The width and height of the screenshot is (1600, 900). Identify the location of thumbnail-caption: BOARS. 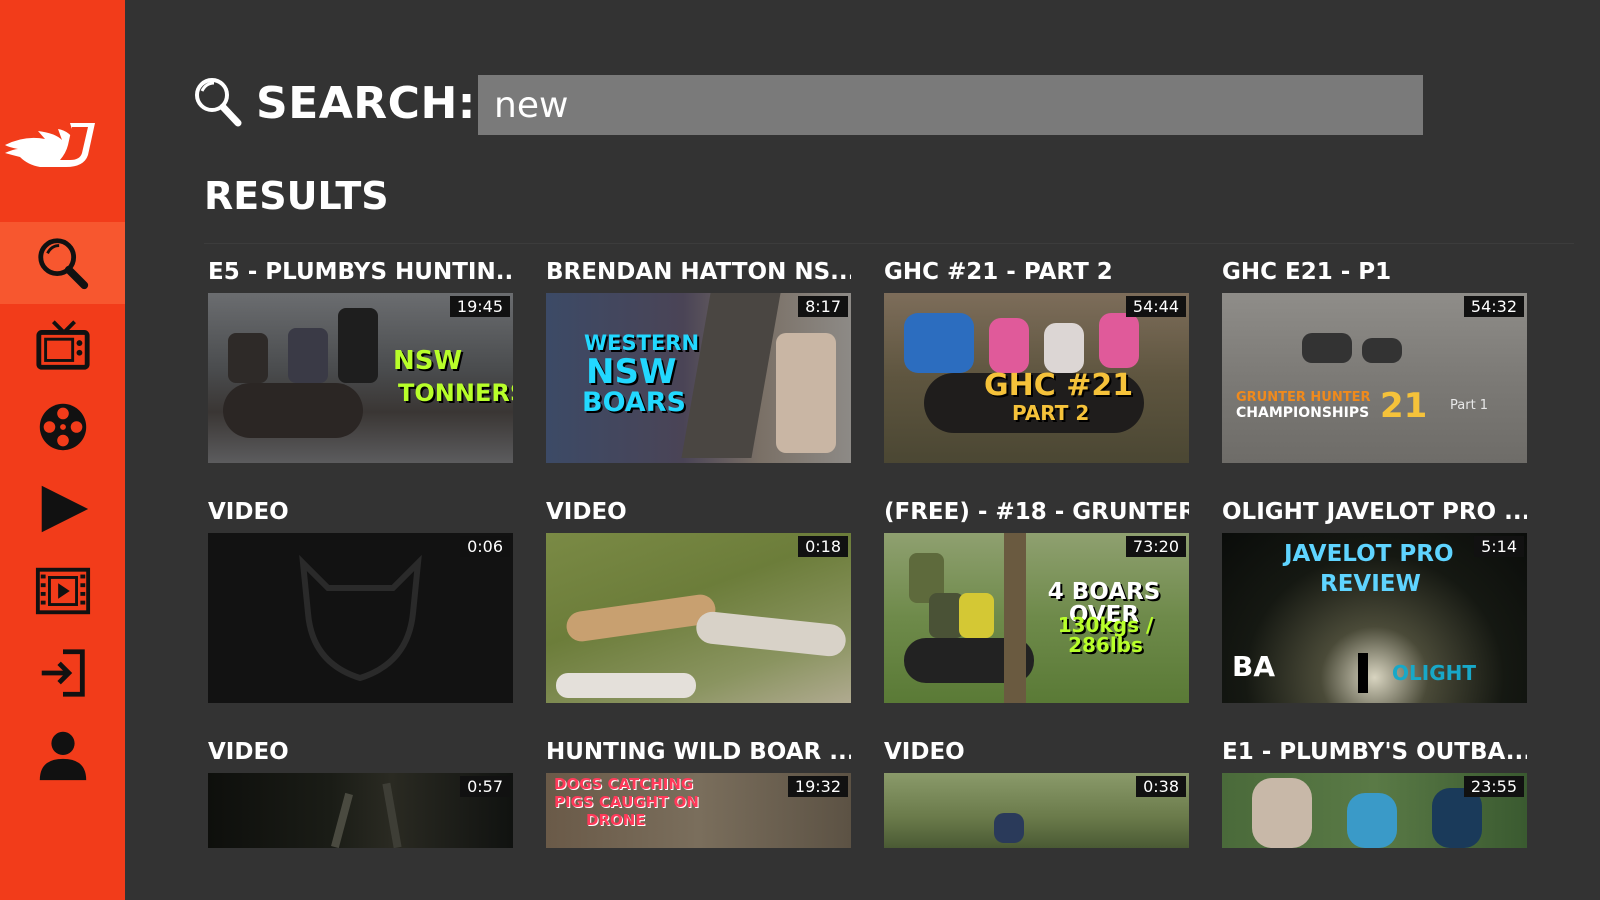
(634, 402).